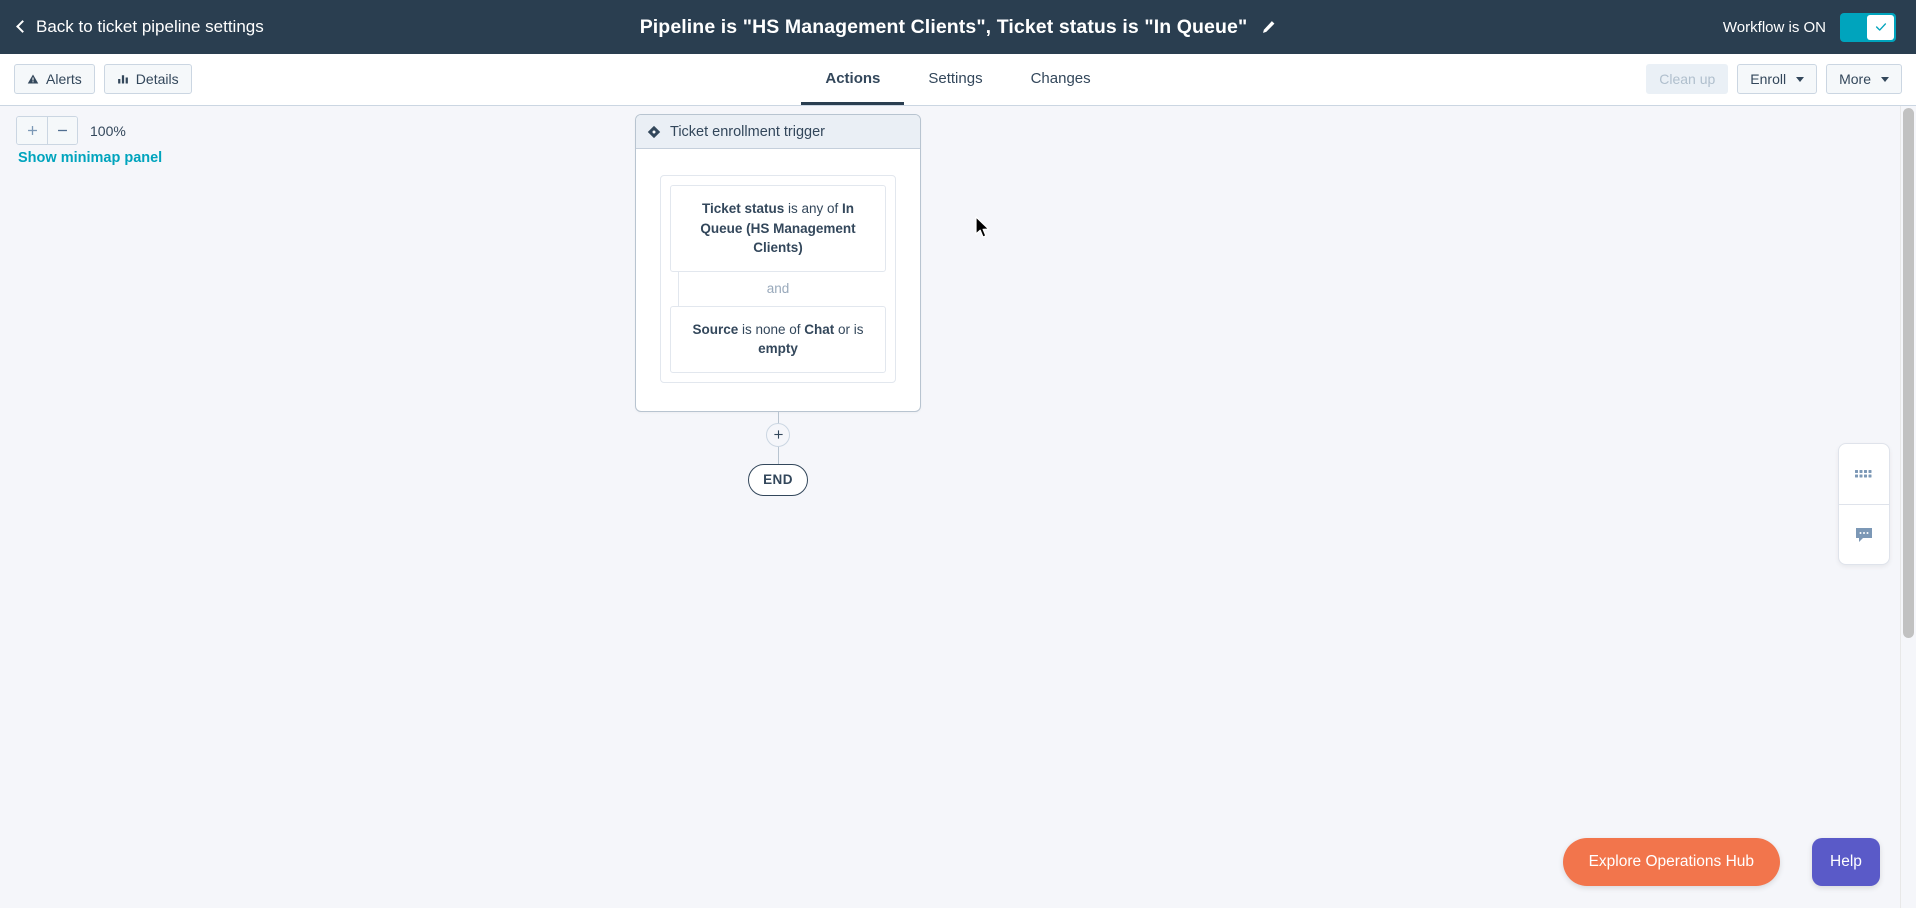 The height and width of the screenshot is (908, 1916). I want to click on more-button-label: More, so click(1855, 79).